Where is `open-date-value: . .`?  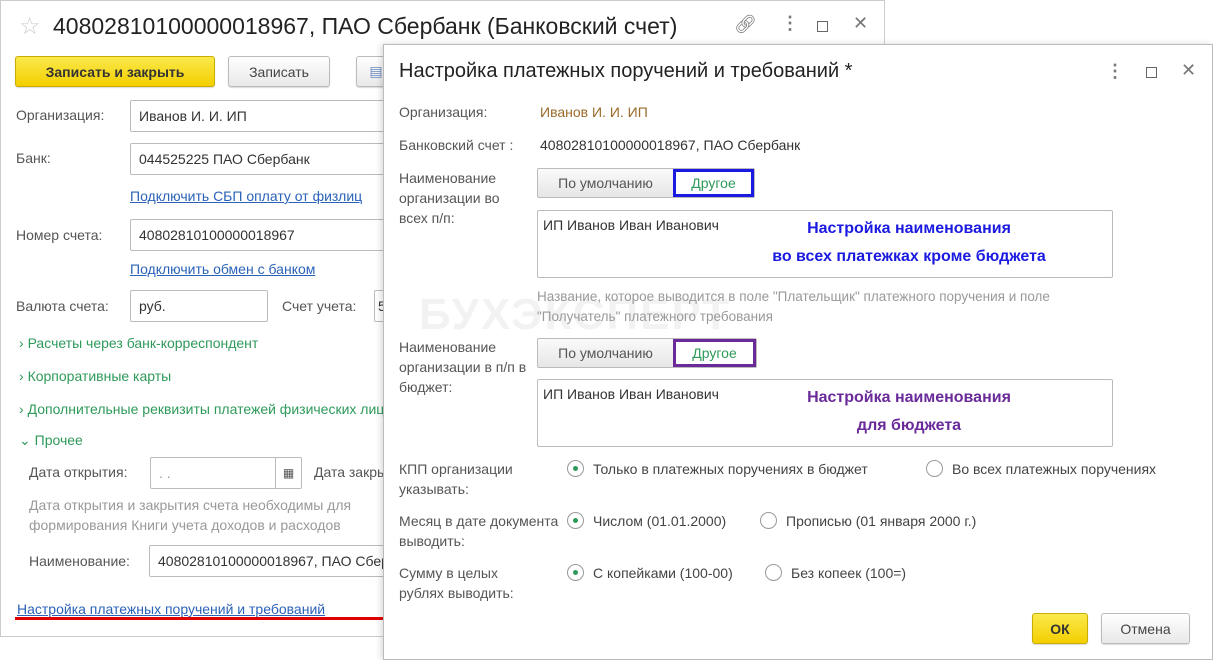
open-date-value: . . is located at coordinates (165, 473).